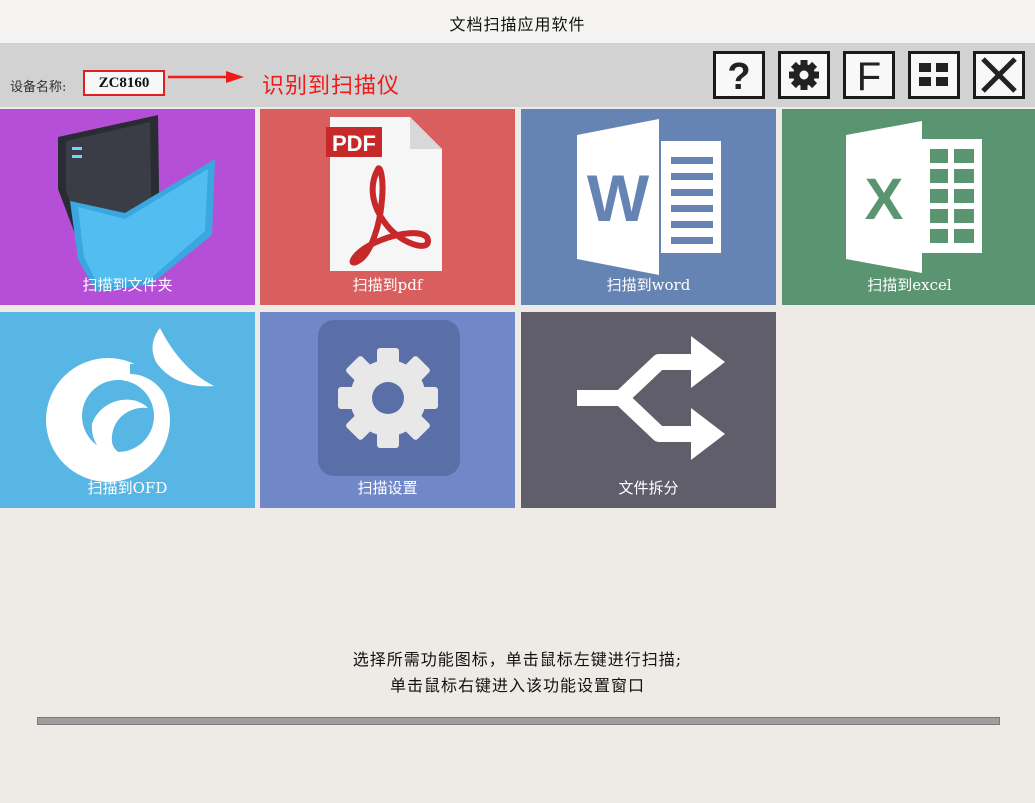 This screenshot has width=1035, height=803. Describe the element at coordinates (127, 285) in the screenshot. I see `tile-label: 扫描到文件夹` at that location.